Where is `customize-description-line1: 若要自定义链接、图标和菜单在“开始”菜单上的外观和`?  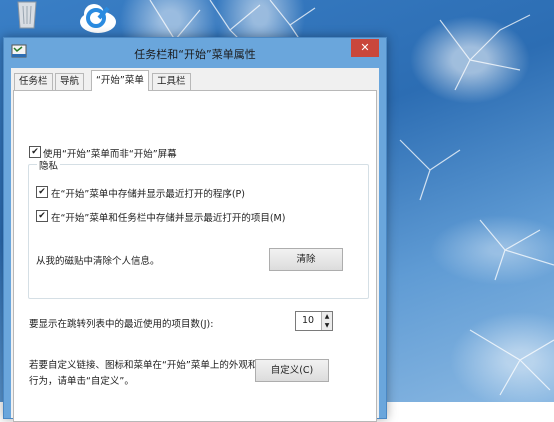
customize-description-line1: 若要自定义链接、图标和菜单在“开始”菜单上的外观和 is located at coordinates (143, 365).